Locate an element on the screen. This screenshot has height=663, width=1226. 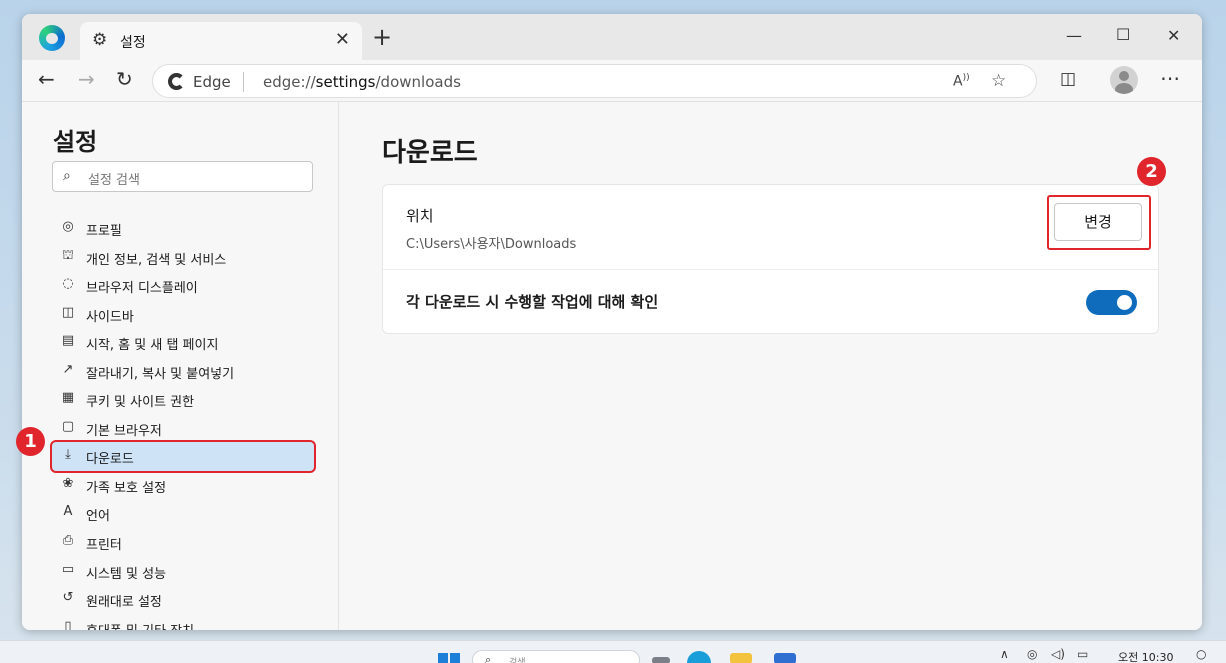
step-marker-1: 1 is located at coordinates (30, 441).